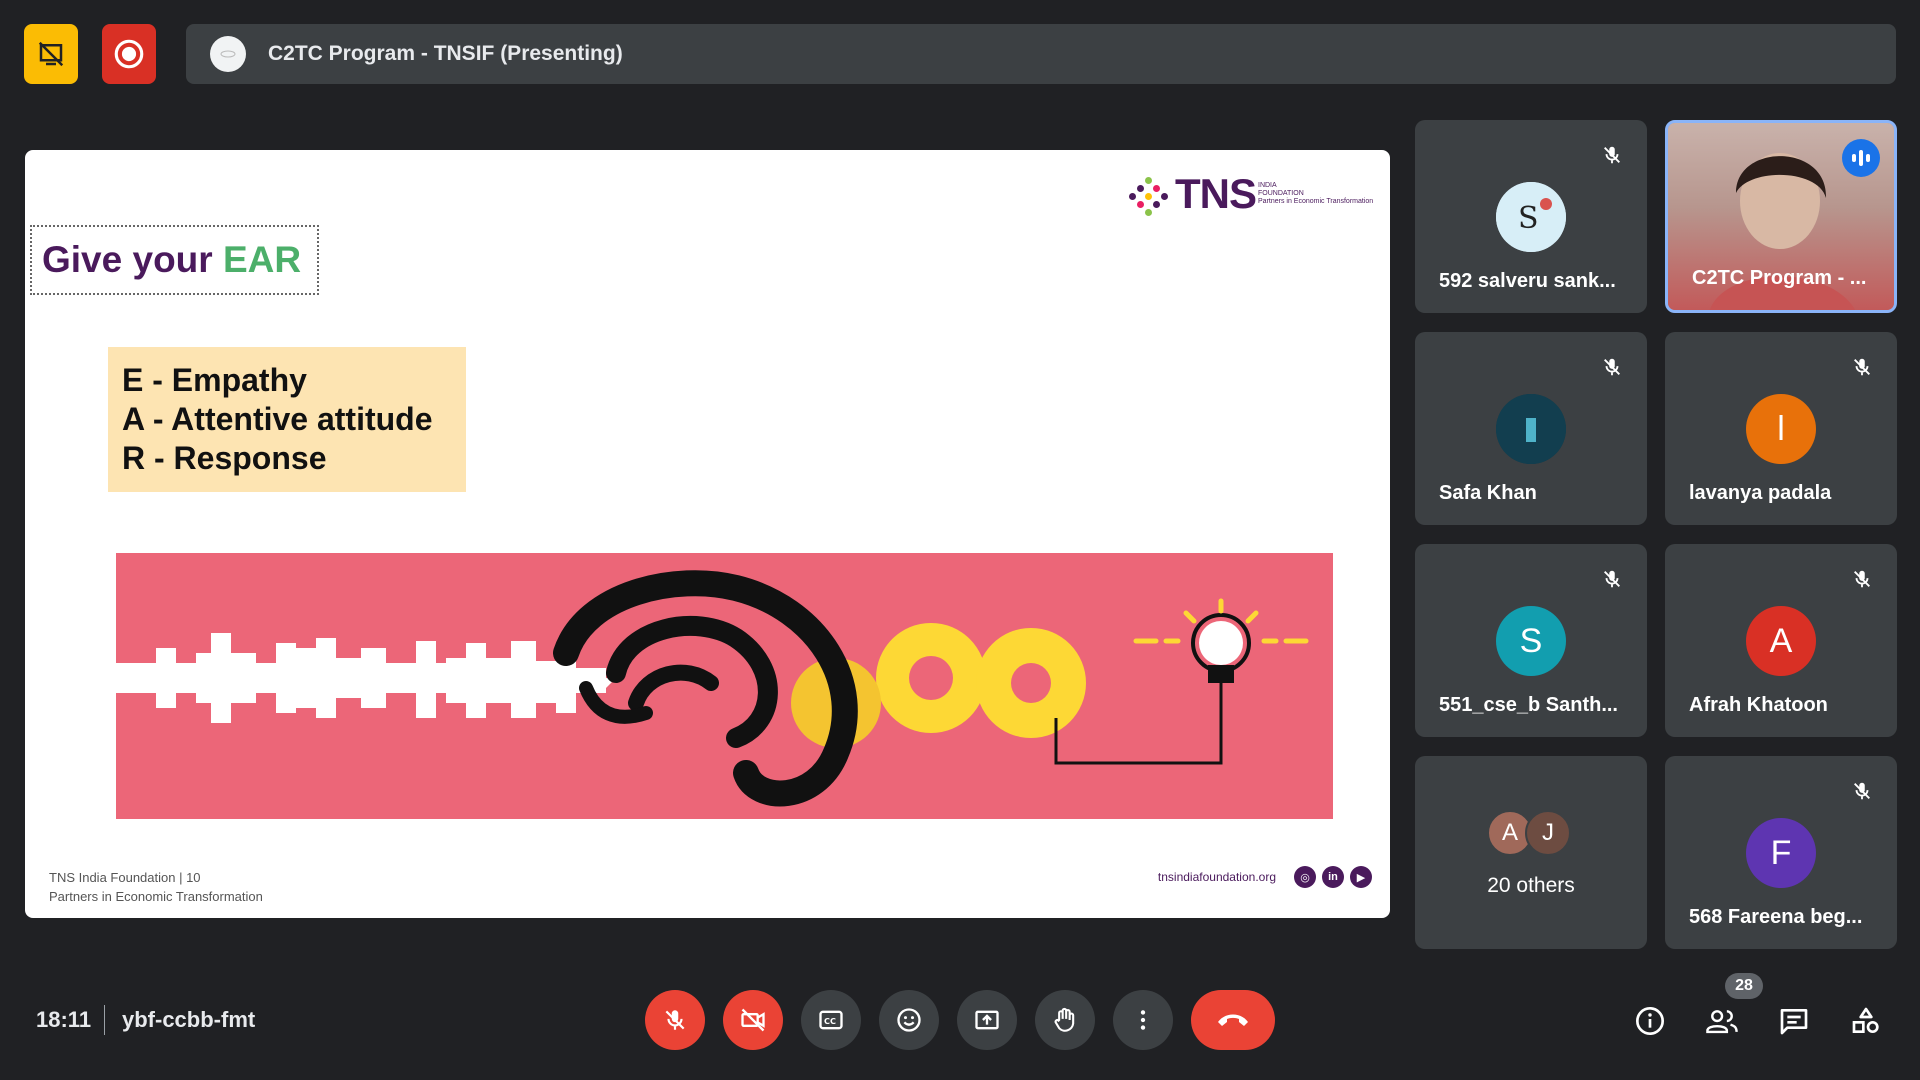  Describe the element at coordinates (104, 1020) in the screenshot. I see `divider` at that location.